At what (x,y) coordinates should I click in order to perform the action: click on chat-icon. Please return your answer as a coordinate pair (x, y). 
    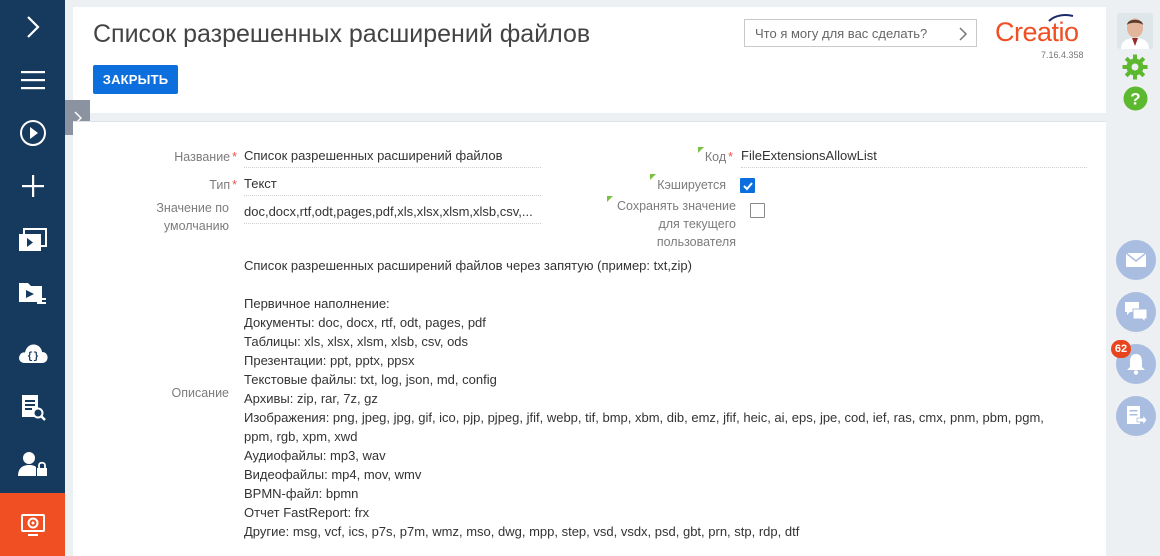
    Looking at the image, I should click on (1136, 312).